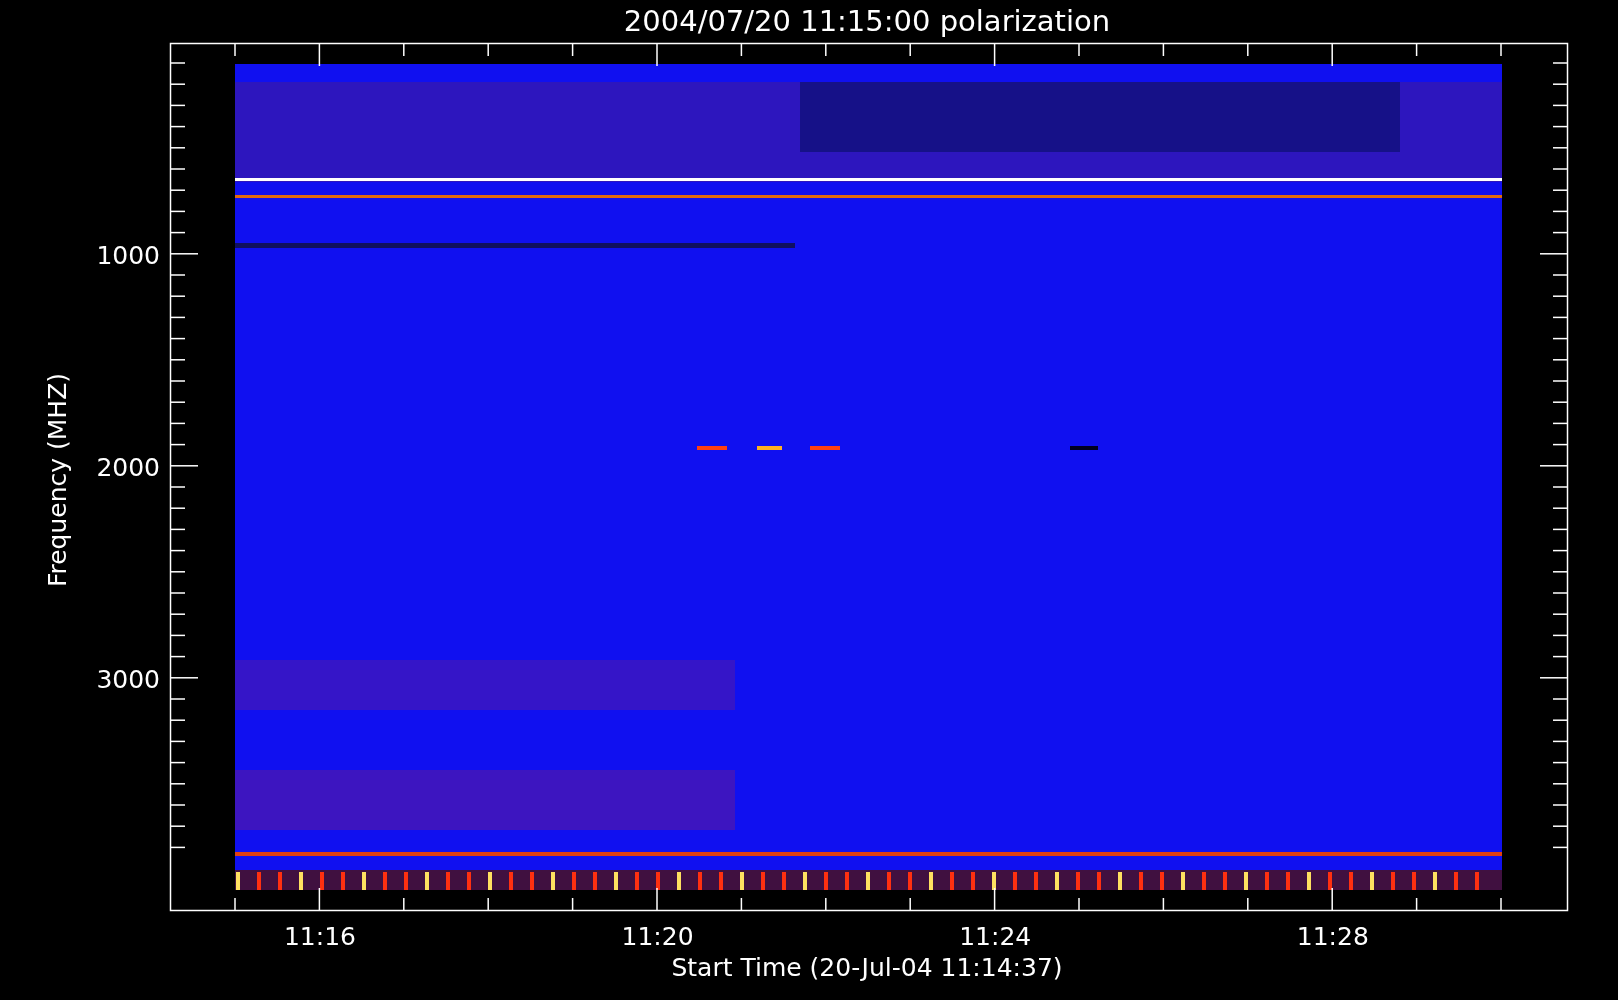 The image size is (1618, 1000). Describe the element at coordinates (320, 936) in the screenshot. I see `tick-label: 11:16` at that location.